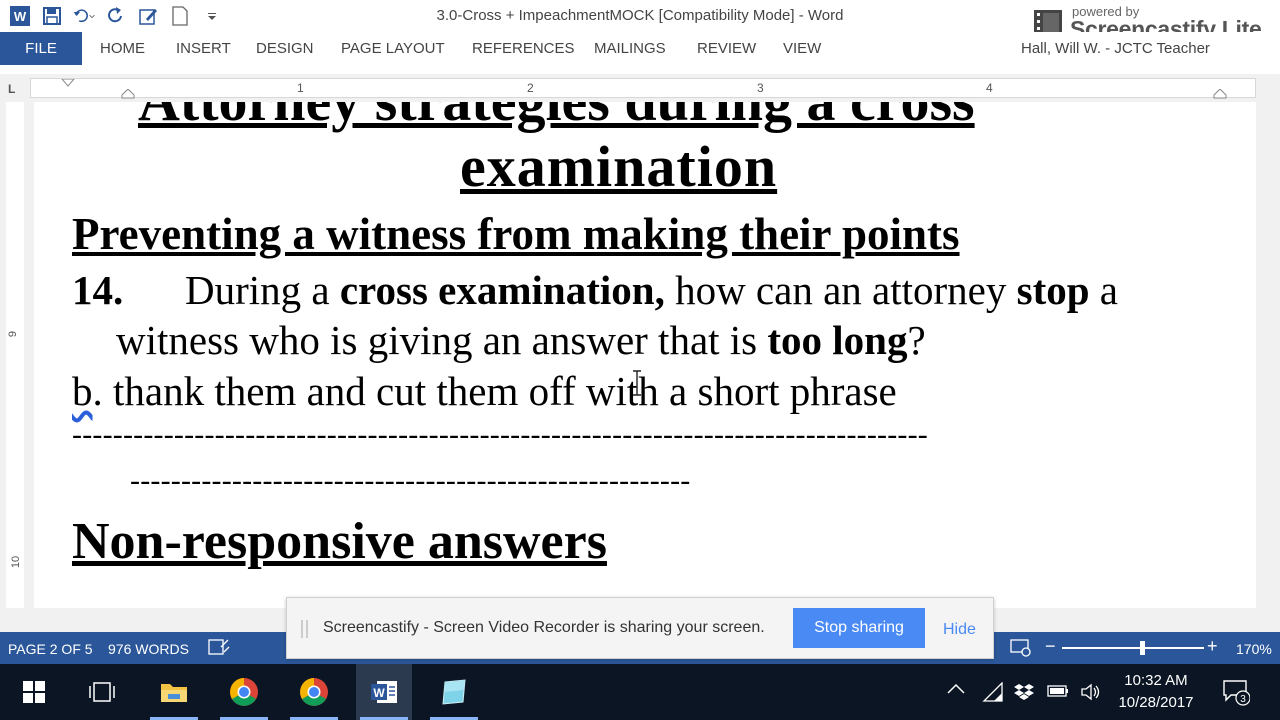  I want to click on volume-icon, so click(1091, 694).